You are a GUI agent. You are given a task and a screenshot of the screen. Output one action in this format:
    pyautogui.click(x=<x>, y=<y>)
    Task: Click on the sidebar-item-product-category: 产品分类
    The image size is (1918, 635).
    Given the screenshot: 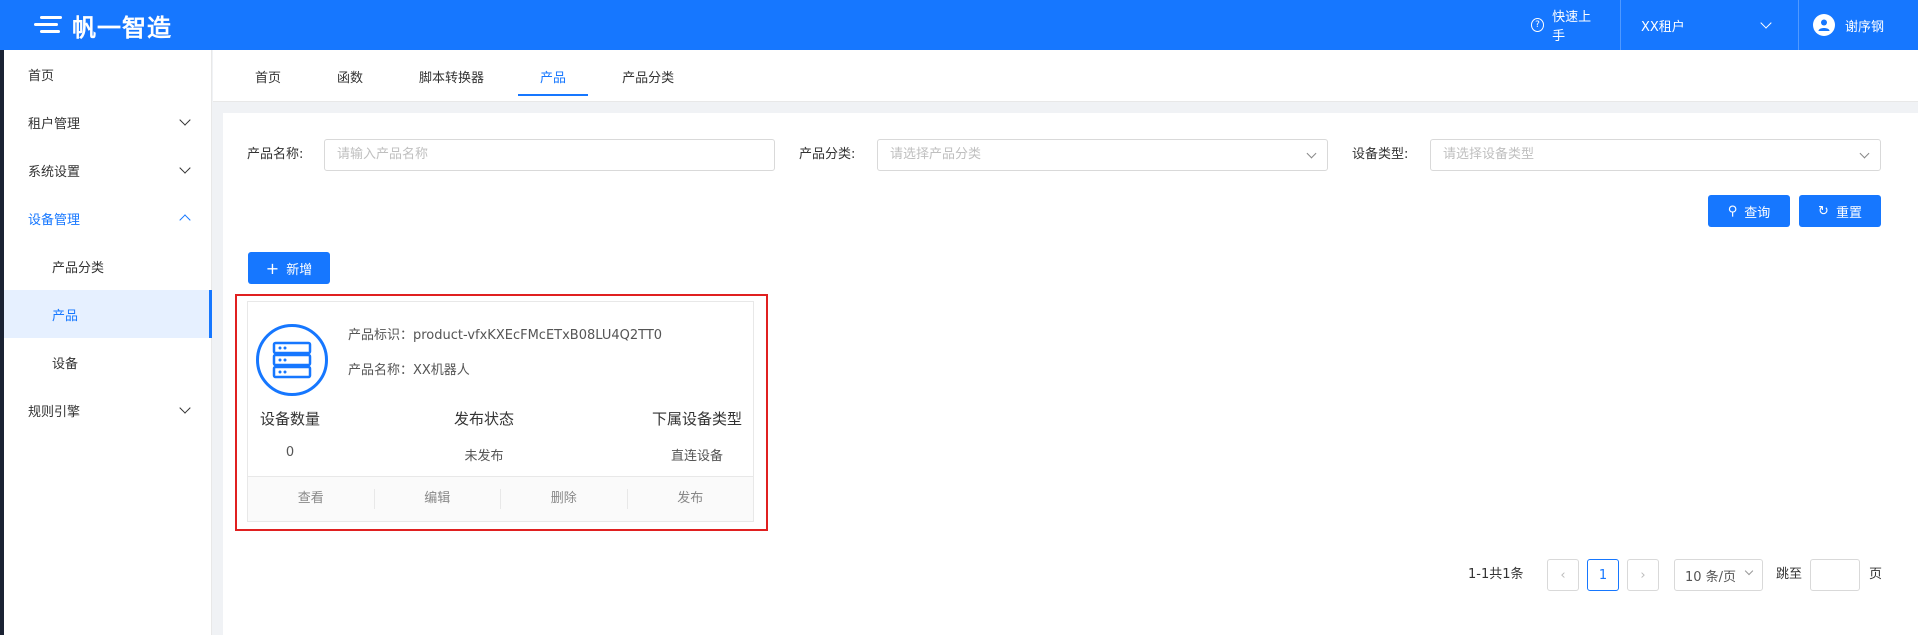 What is the action you would take?
    pyautogui.click(x=105, y=266)
    